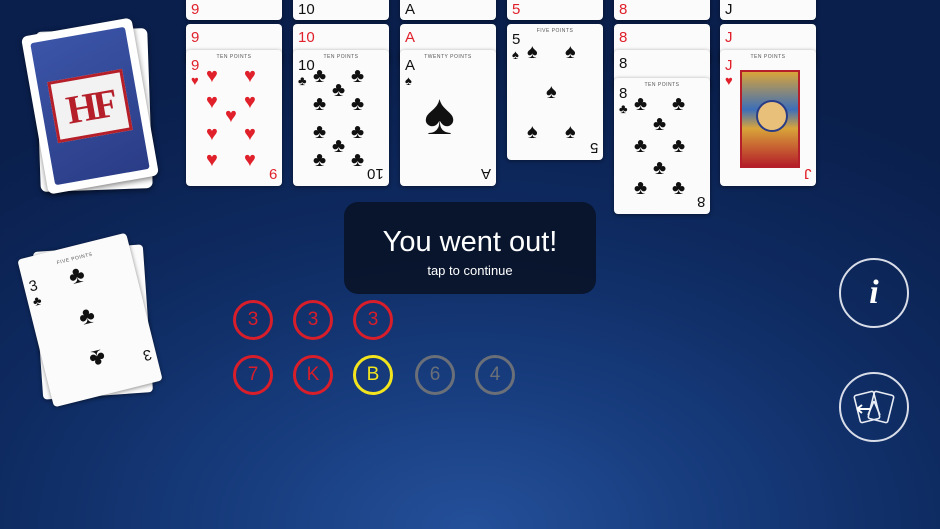 The height and width of the screenshot is (529, 940). What do you see at coordinates (373, 375) in the screenshot?
I see `round-token-current: B` at bounding box center [373, 375].